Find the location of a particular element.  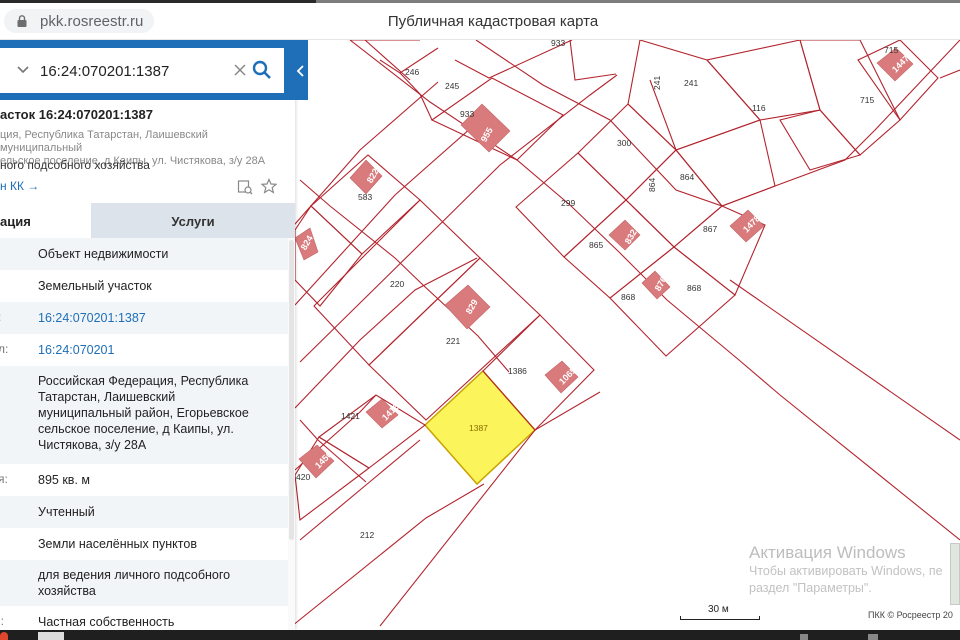

address-line: муниципальный район, Егорьевское is located at coordinates (143, 413).